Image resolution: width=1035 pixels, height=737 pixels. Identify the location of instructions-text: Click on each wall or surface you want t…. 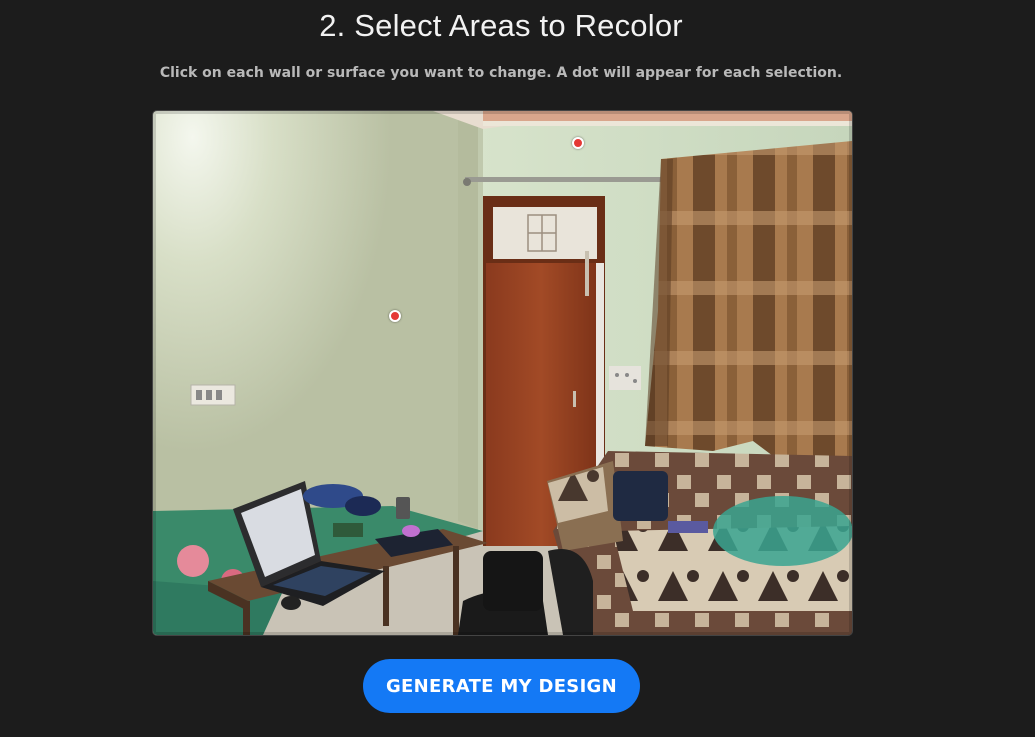
(501, 73).